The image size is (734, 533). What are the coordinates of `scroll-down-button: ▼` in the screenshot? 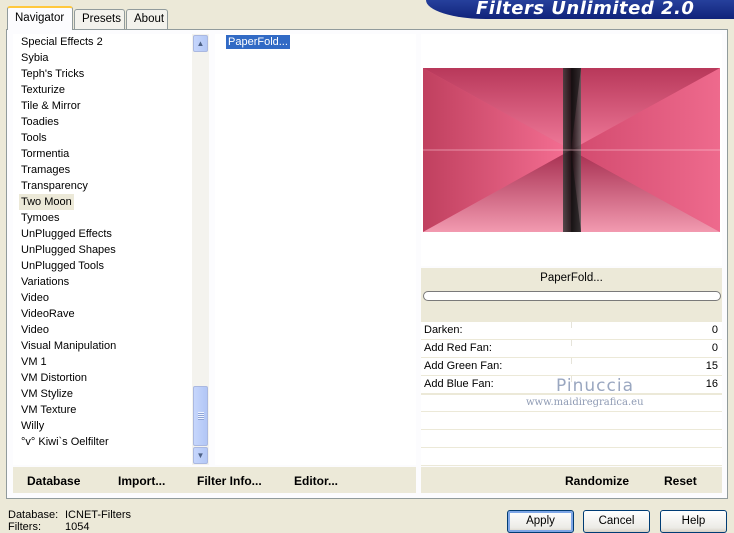 It's located at (200, 455).